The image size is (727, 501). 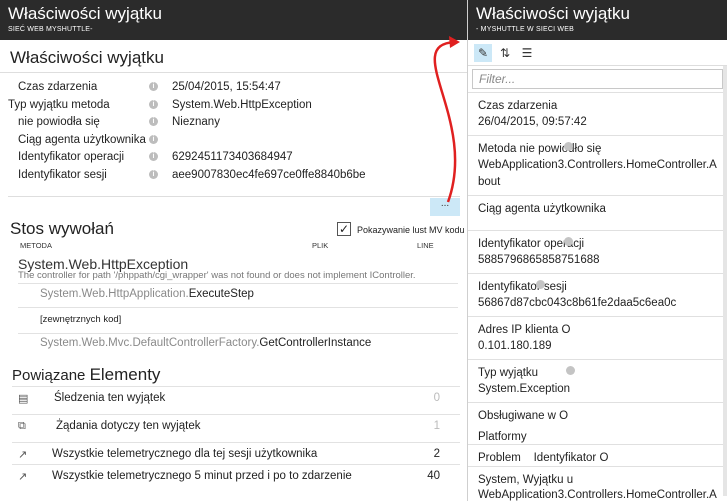 I want to click on frame-namespace: System.Web.HttpApplication., so click(x=114, y=294).